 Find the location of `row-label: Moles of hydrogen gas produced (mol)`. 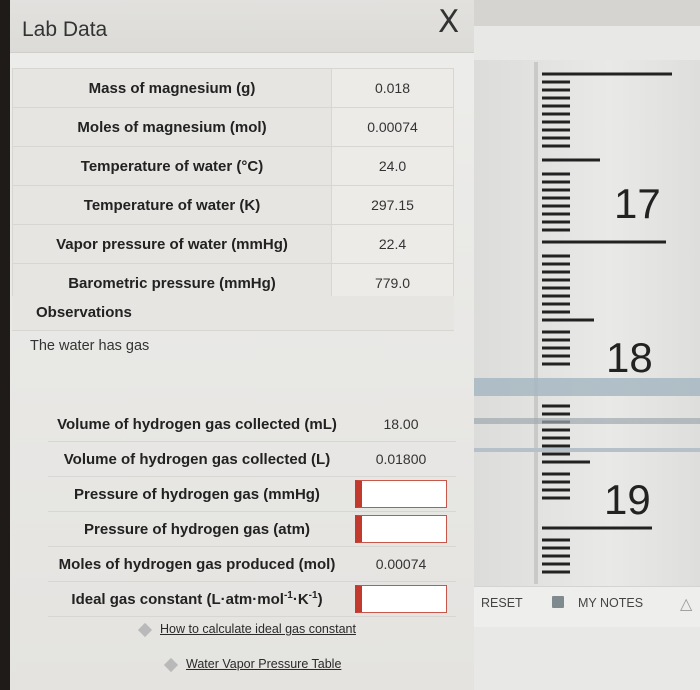

row-label: Moles of hydrogen gas produced (mol) is located at coordinates (197, 564).